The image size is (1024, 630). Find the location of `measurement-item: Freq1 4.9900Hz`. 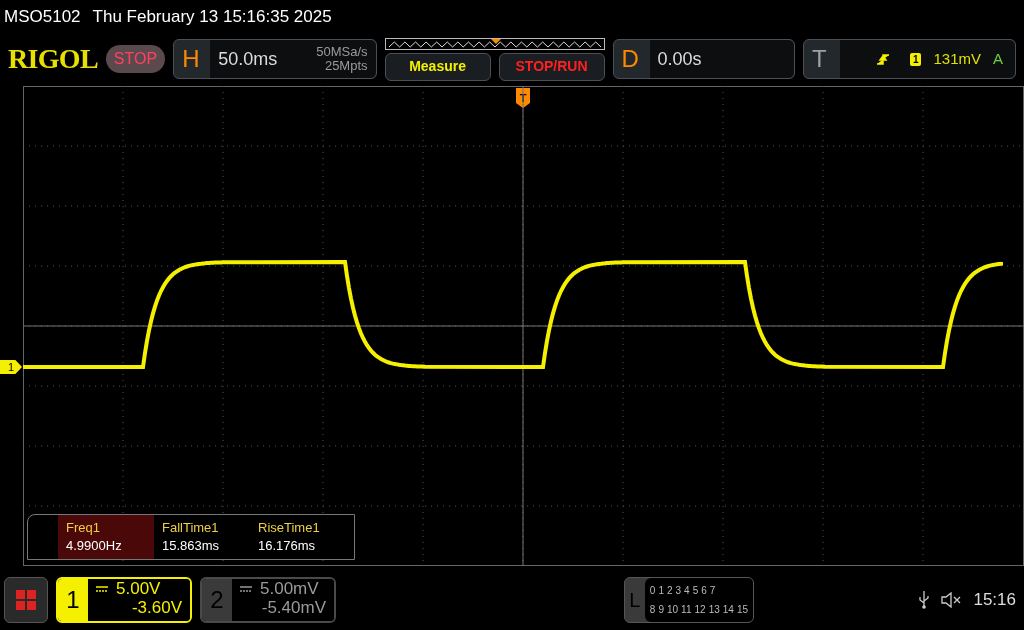

measurement-item: Freq1 4.9900Hz is located at coordinates (106, 537).